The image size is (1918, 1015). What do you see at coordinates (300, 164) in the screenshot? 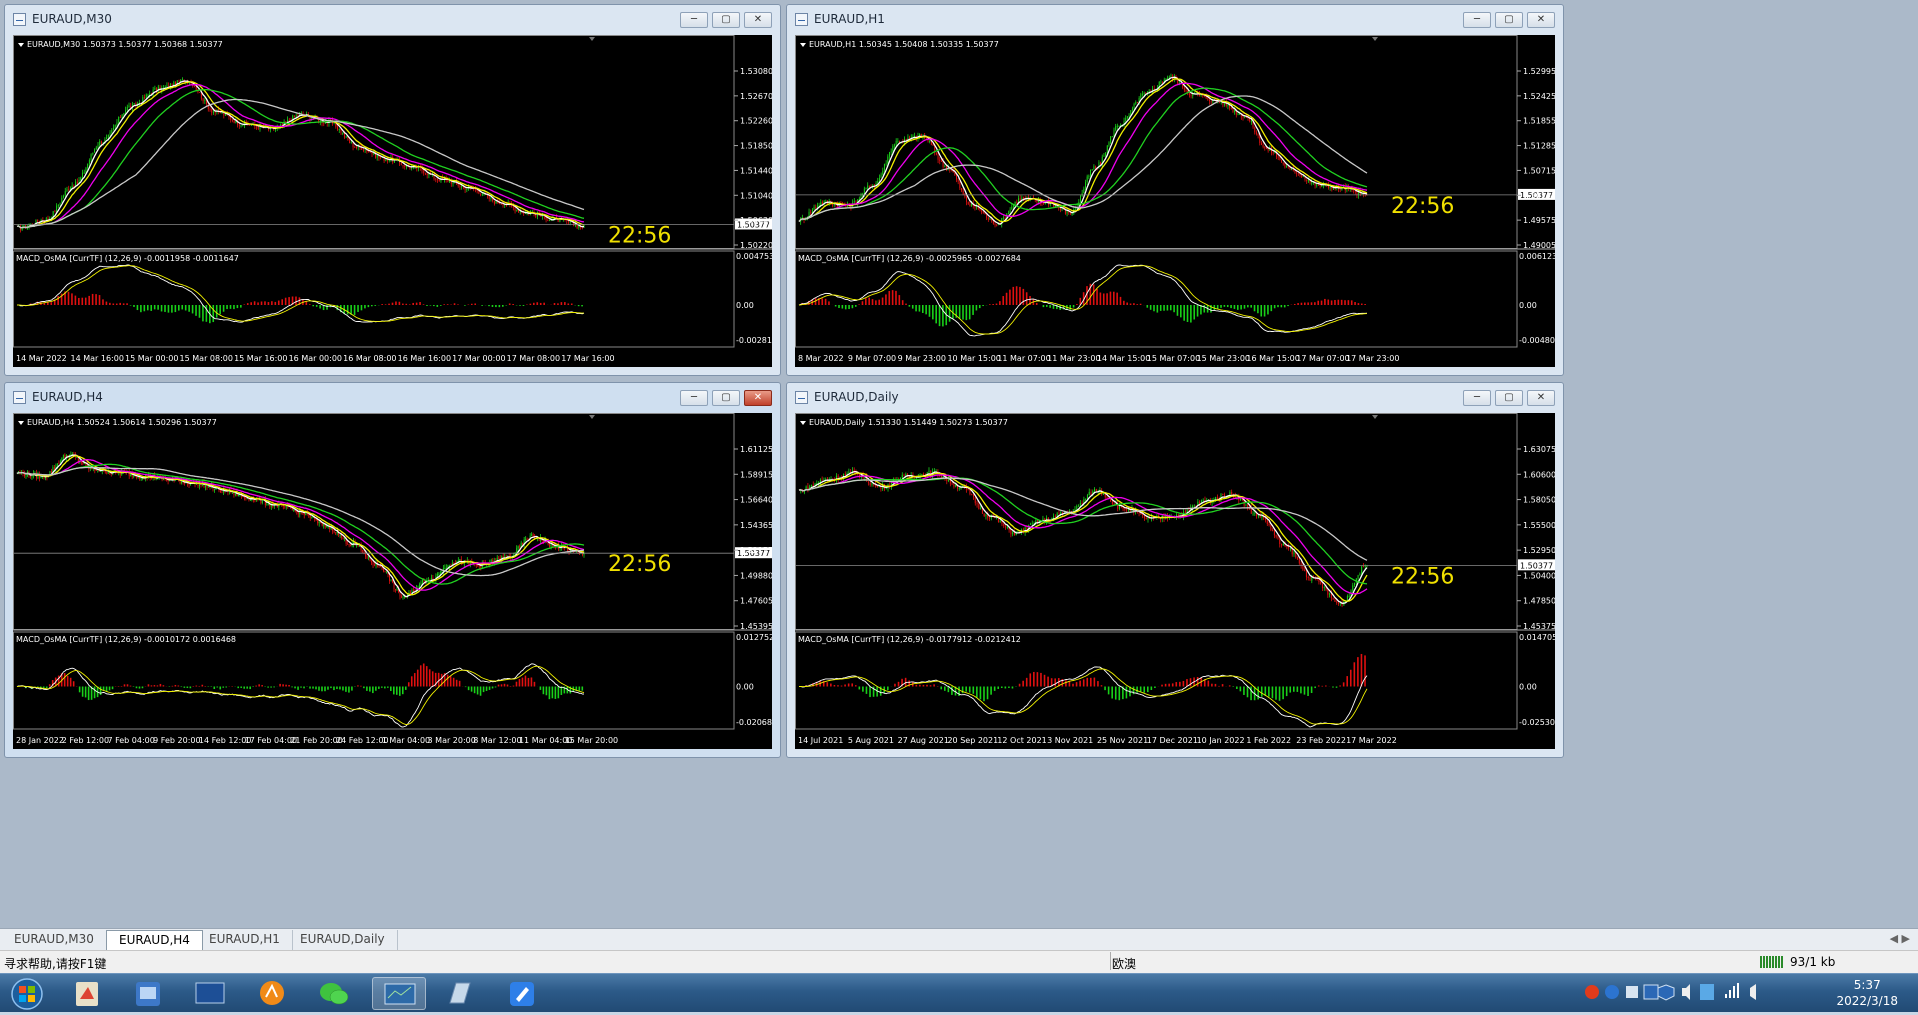
I see `ma-gray-line` at bounding box center [300, 164].